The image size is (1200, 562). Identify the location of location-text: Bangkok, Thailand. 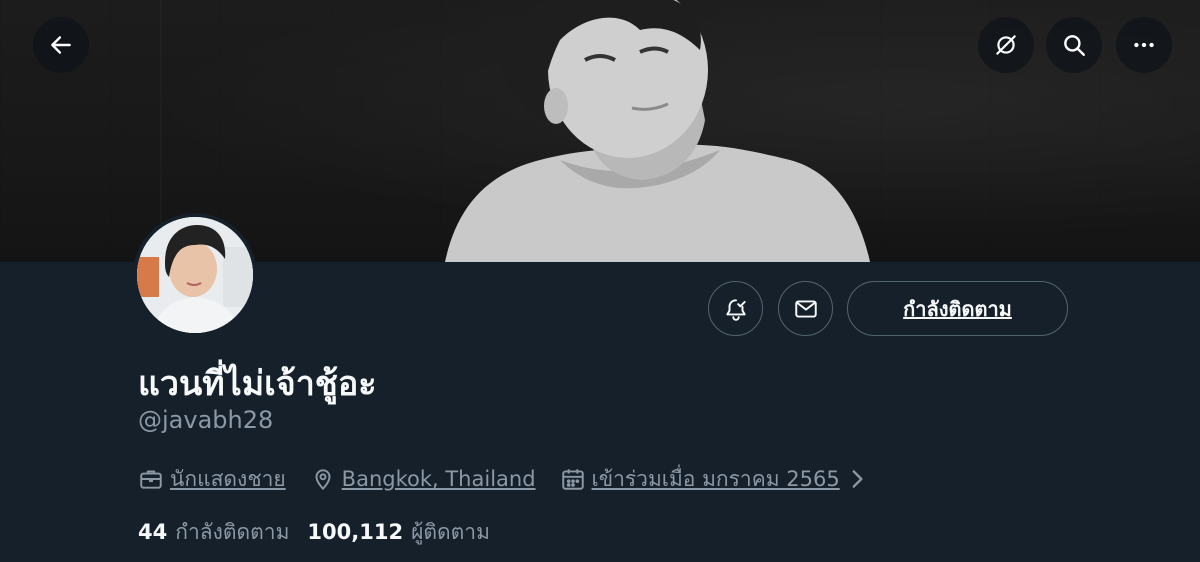
(439, 479).